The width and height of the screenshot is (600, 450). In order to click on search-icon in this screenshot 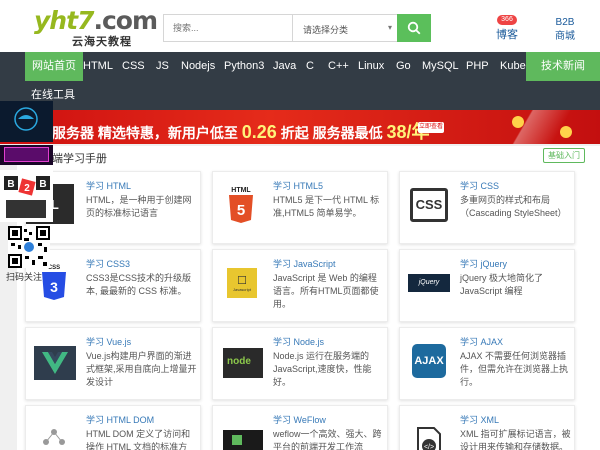, I will do `click(414, 28)`.